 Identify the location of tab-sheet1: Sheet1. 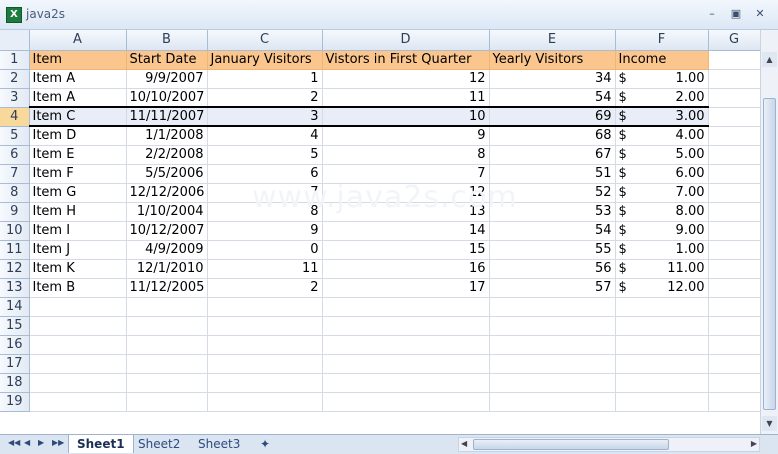
(101, 444).